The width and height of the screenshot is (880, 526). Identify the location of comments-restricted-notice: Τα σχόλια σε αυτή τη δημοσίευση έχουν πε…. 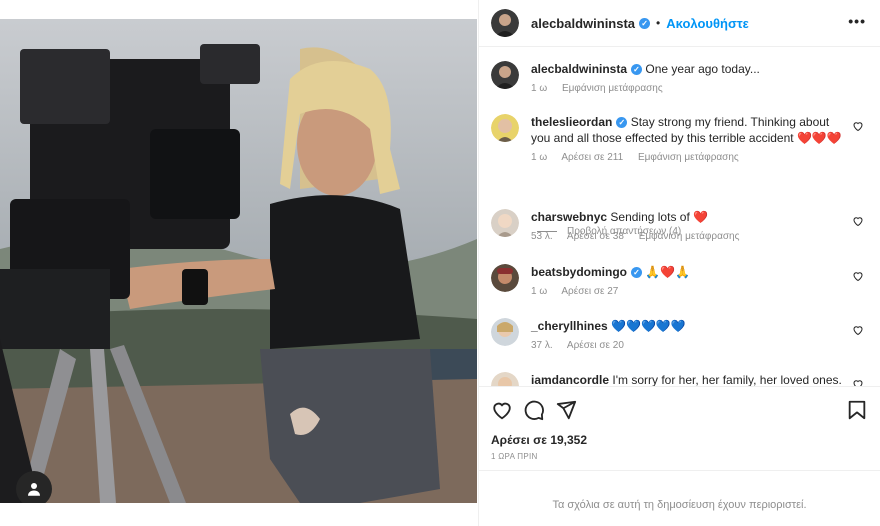
(679, 498).